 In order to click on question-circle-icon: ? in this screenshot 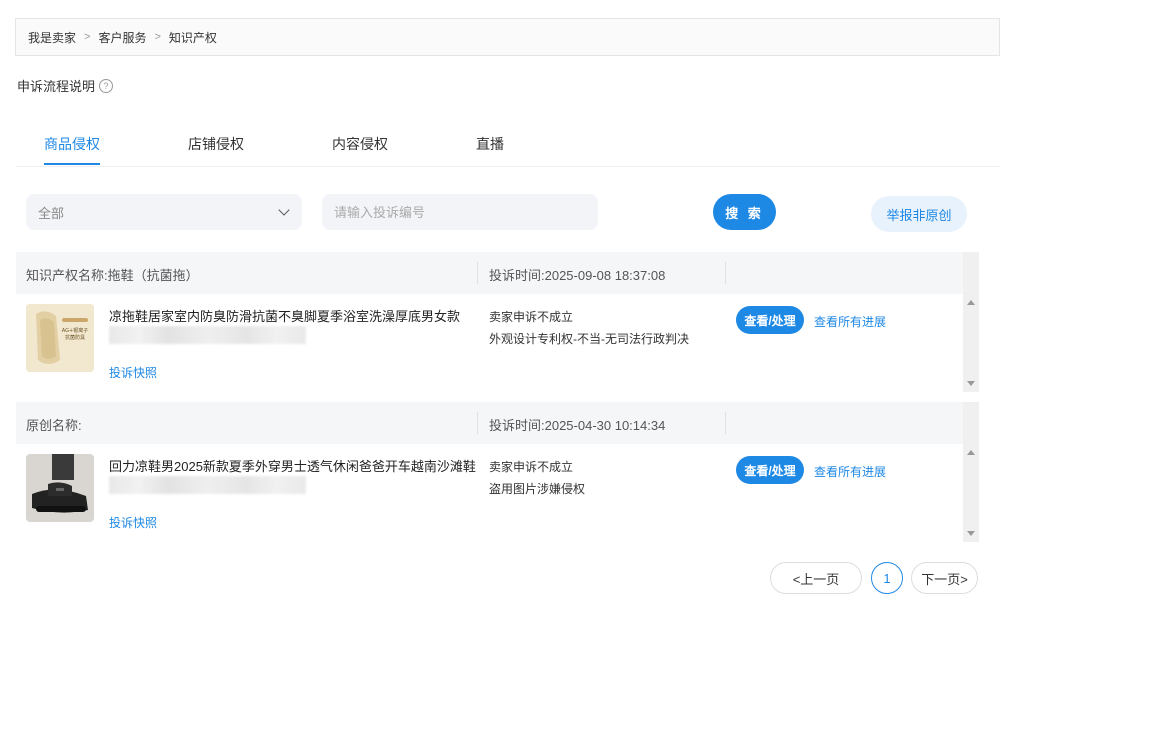, I will do `click(106, 85)`.